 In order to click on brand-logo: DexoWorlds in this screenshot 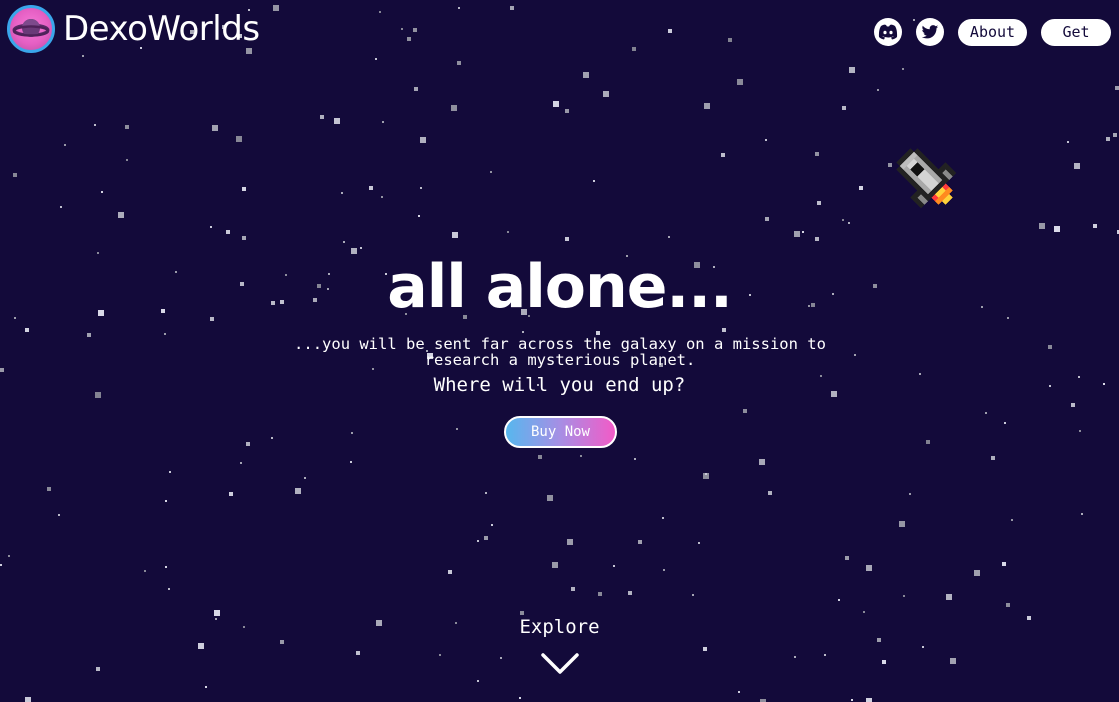, I will do `click(133, 29)`.